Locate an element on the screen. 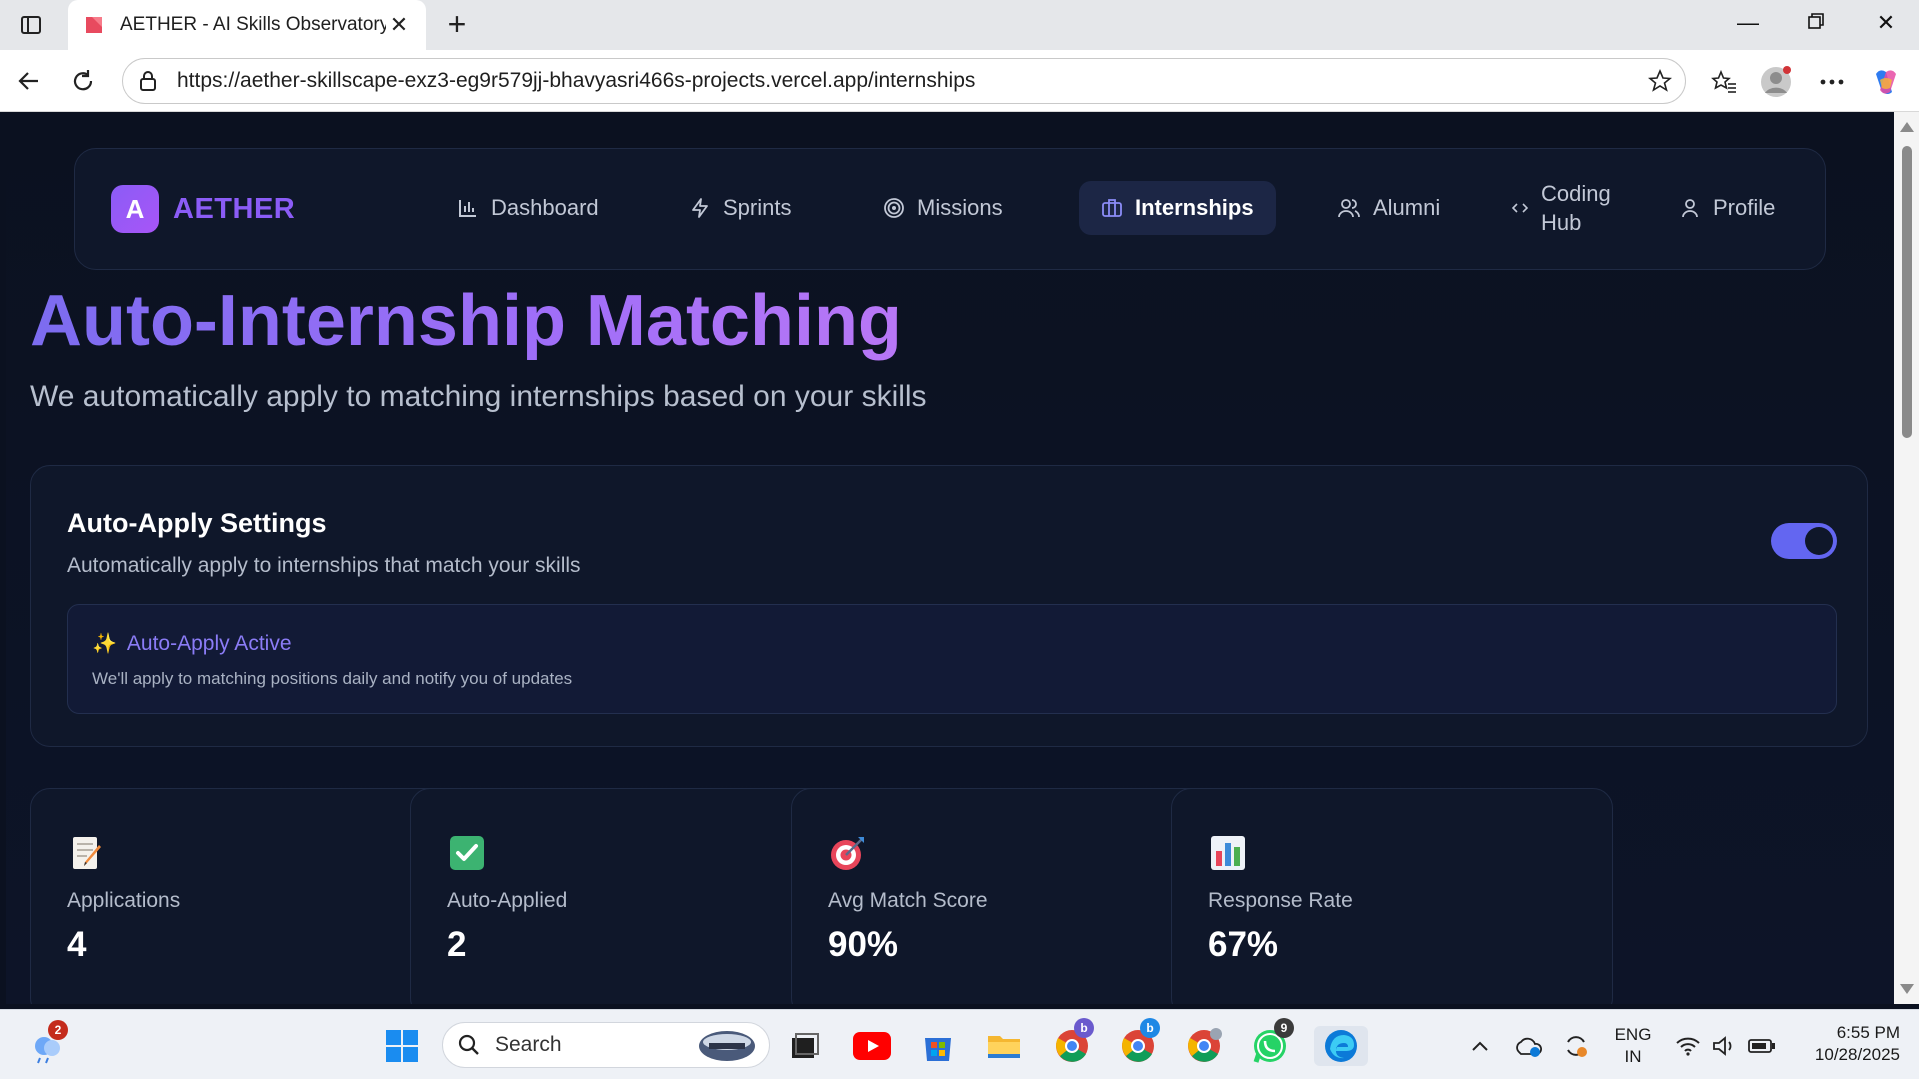 The image size is (1919, 1079). scroll-thumb is located at coordinates (1907, 292).